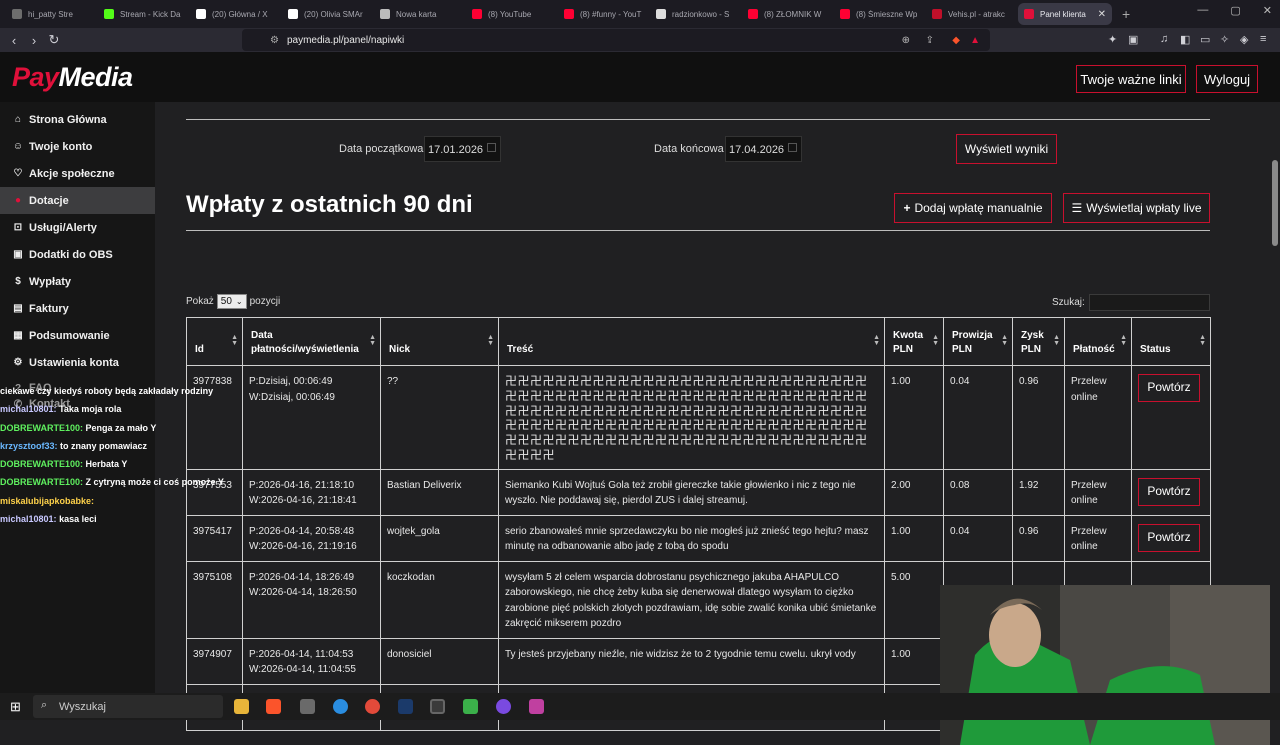 This screenshot has height=745, width=1280. What do you see at coordinates (77, 335) in the screenshot?
I see `sidebar-item-summary: ▦ Podsumowanie` at bounding box center [77, 335].